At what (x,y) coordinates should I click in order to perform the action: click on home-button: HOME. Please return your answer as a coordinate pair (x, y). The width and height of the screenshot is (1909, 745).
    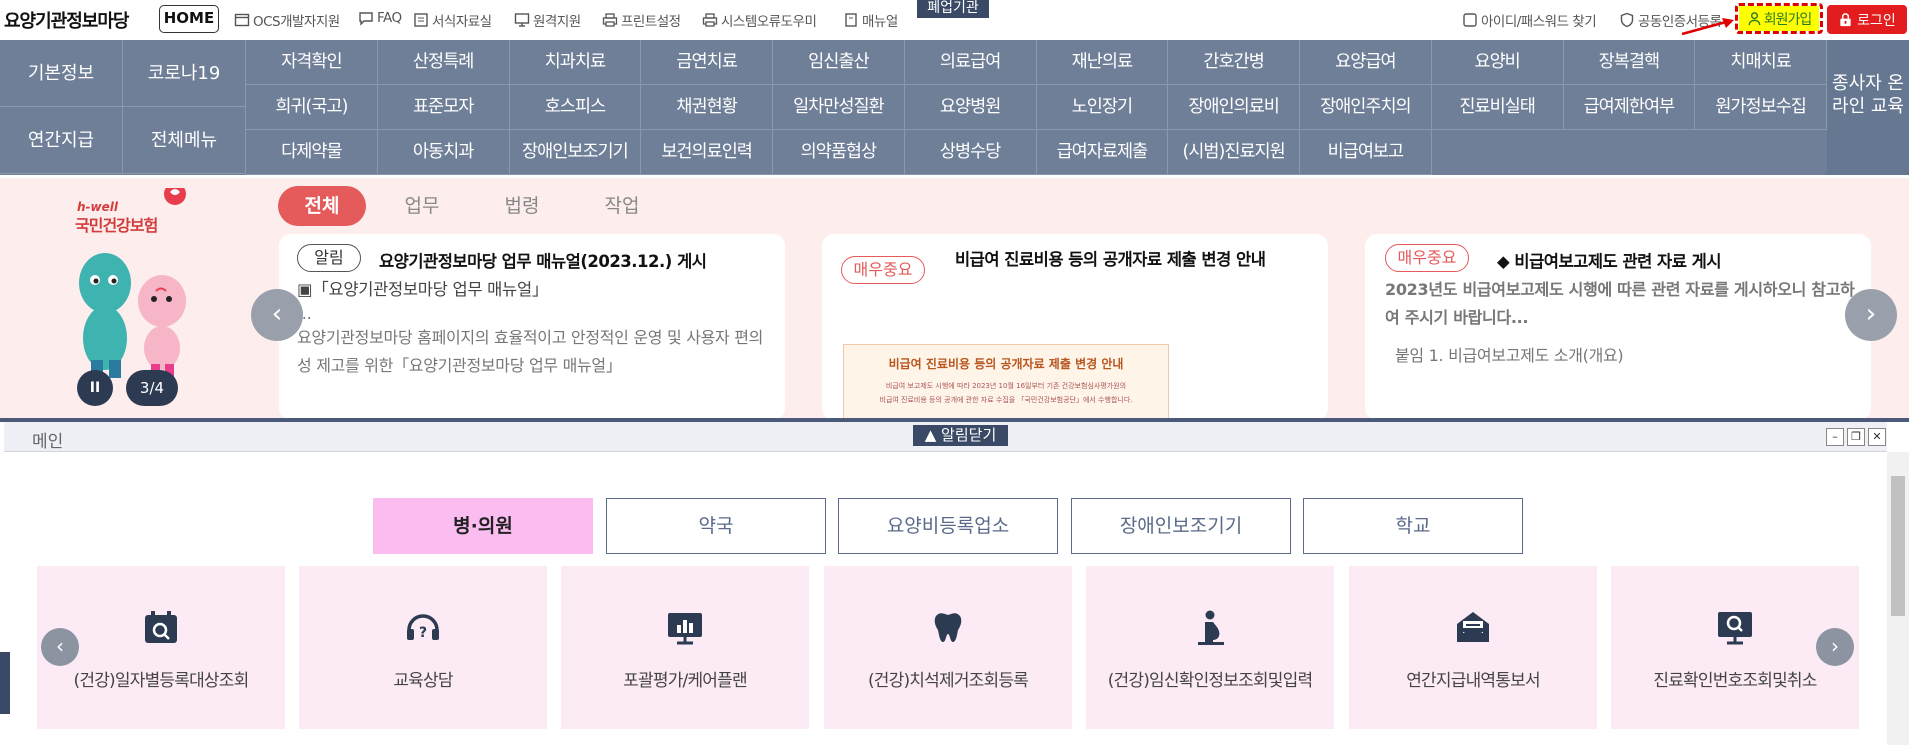
    Looking at the image, I should click on (189, 19).